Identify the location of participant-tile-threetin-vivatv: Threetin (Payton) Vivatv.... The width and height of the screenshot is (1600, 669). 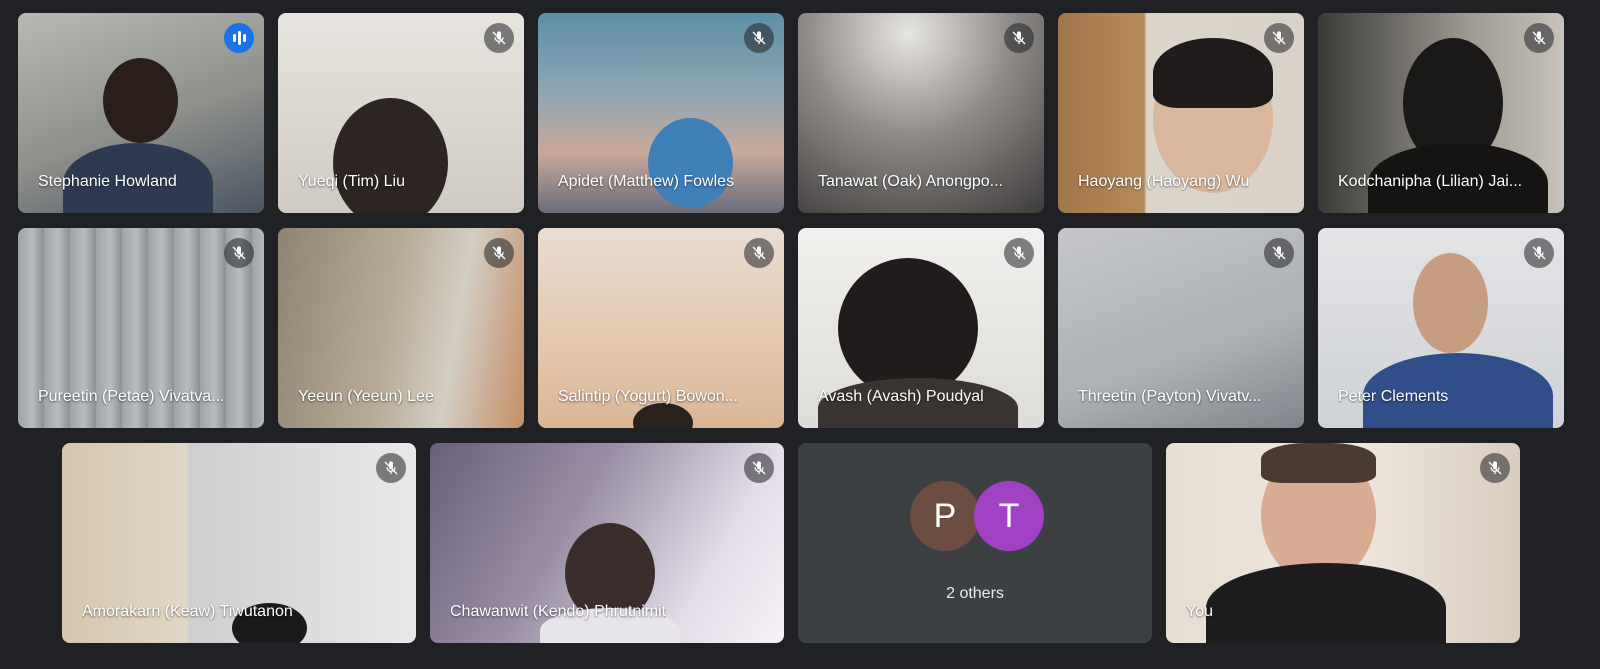
(1181, 328).